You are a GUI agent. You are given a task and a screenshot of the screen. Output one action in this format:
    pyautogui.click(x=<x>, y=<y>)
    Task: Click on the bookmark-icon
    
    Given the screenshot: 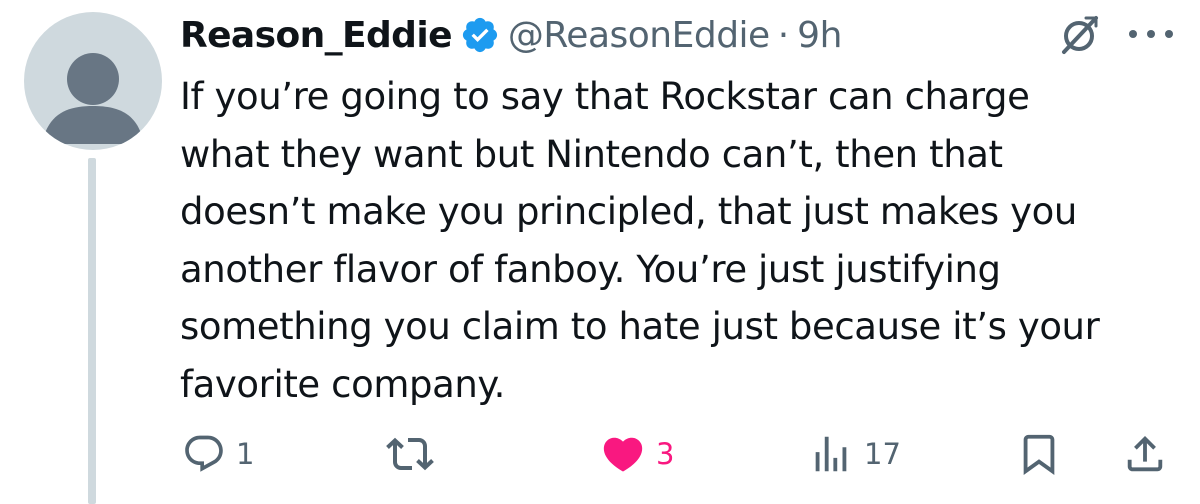 What is the action you would take?
    pyautogui.click(x=1039, y=454)
    